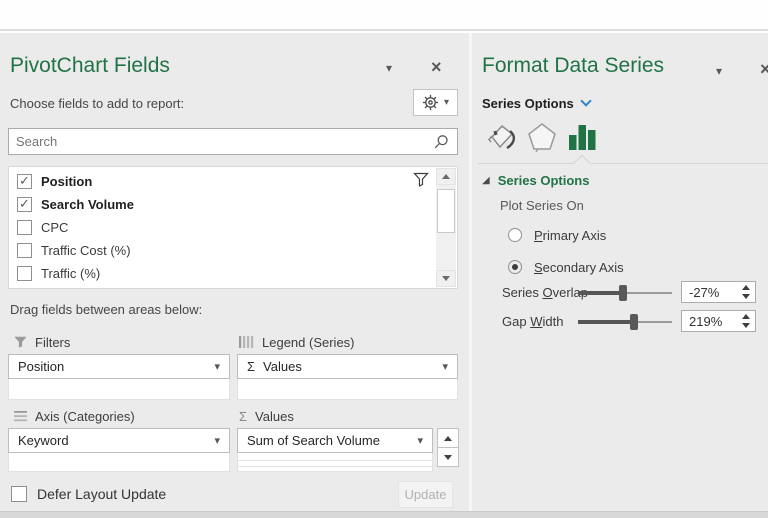 The width and height of the screenshot is (768, 518). I want to click on filters-area-header: Filters, so click(42, 342).